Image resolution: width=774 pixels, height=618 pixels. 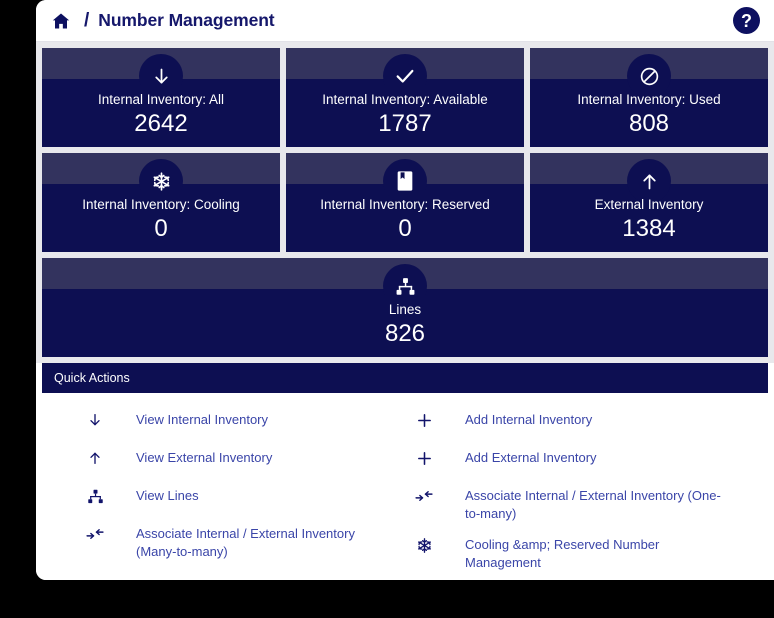 What do you see at coordinates (529, 419) in the screenshot?
I see `quick-action-label: Add Internal Inventory` at bounding box center [529, 419].